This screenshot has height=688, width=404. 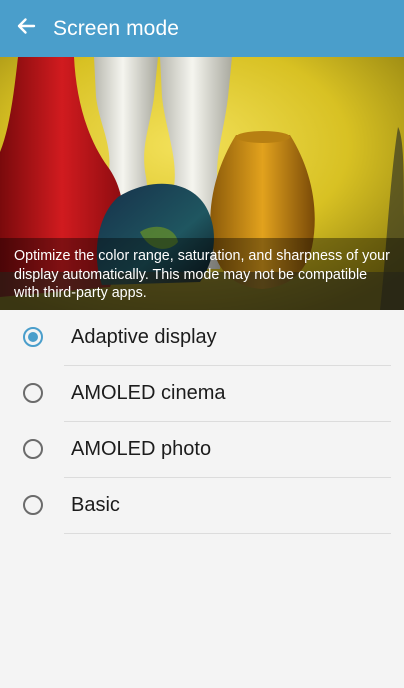 I want to click on radio-dot, so click(x=33, y=337).